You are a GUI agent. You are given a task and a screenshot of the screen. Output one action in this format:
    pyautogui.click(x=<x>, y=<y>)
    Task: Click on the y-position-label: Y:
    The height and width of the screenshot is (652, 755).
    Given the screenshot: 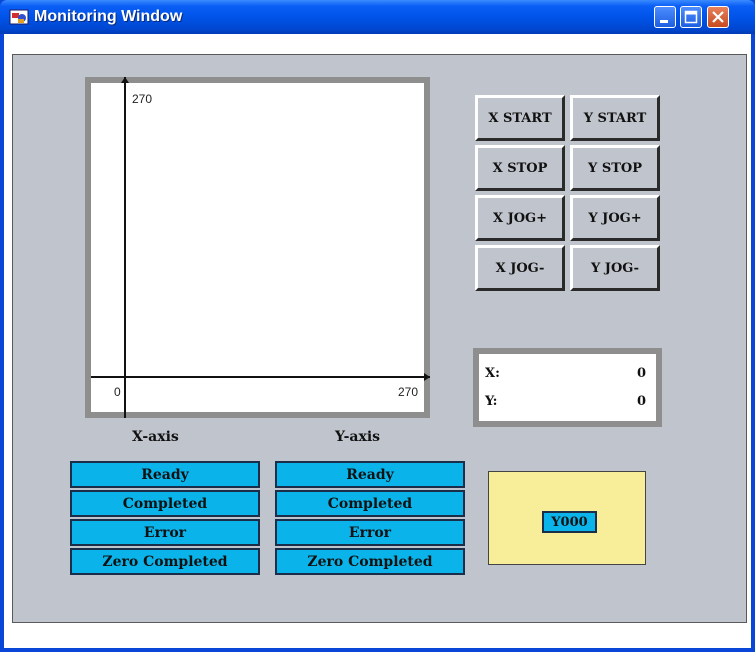 What is the action you would take?
    pyautogui.click(x=491, y=401)
    